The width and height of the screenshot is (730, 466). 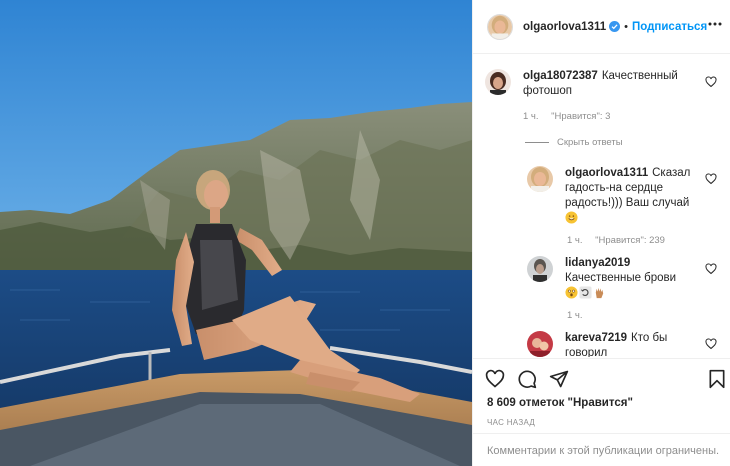 What do you see at coordinates (531, 116) in the screenshot?
I see `comment-time: 1 ч.` at bounding box center [531, 116].